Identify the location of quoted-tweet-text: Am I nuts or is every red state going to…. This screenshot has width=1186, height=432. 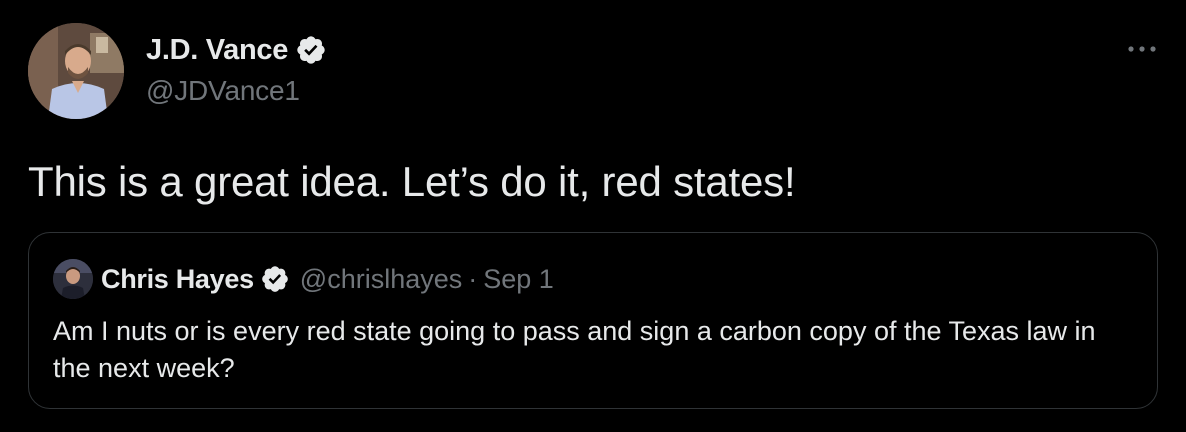
(574, 349).